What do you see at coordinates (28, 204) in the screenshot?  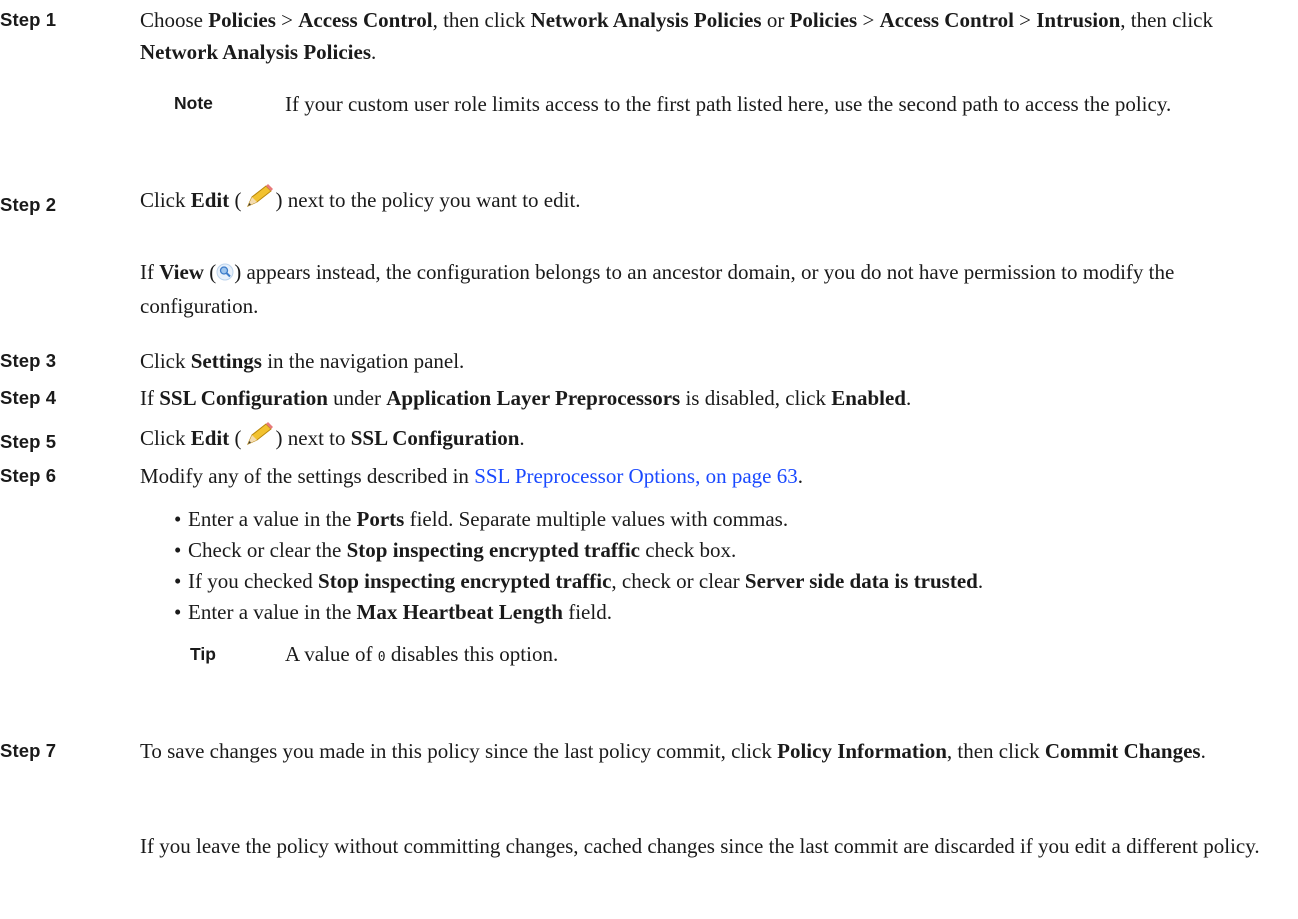 I see `step-2-label: Step 2` at bounding box center [28, 204].